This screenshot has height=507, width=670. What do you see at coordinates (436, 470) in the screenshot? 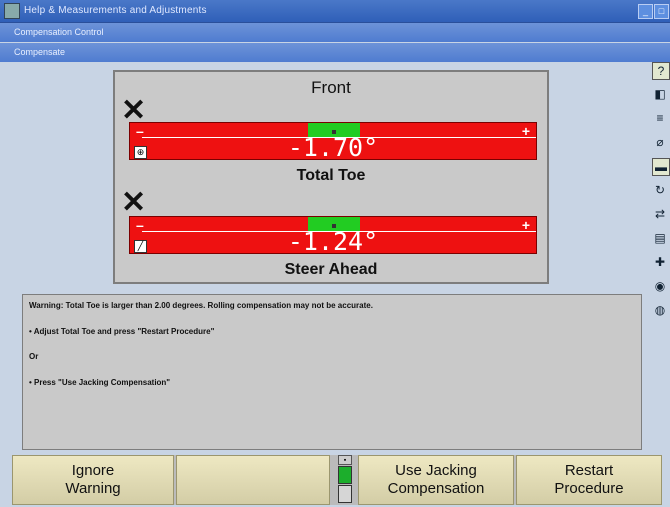
I see `button-label: Use Jacking` at bounding box center [436, 470].